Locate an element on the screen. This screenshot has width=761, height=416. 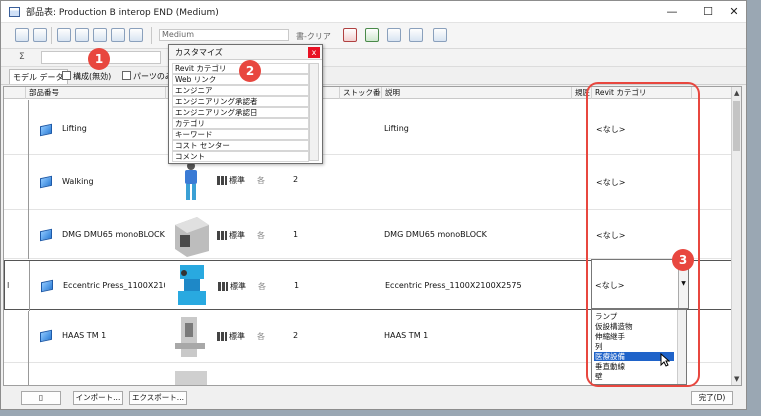
renumber-icon is located at coordinates (118, 35).